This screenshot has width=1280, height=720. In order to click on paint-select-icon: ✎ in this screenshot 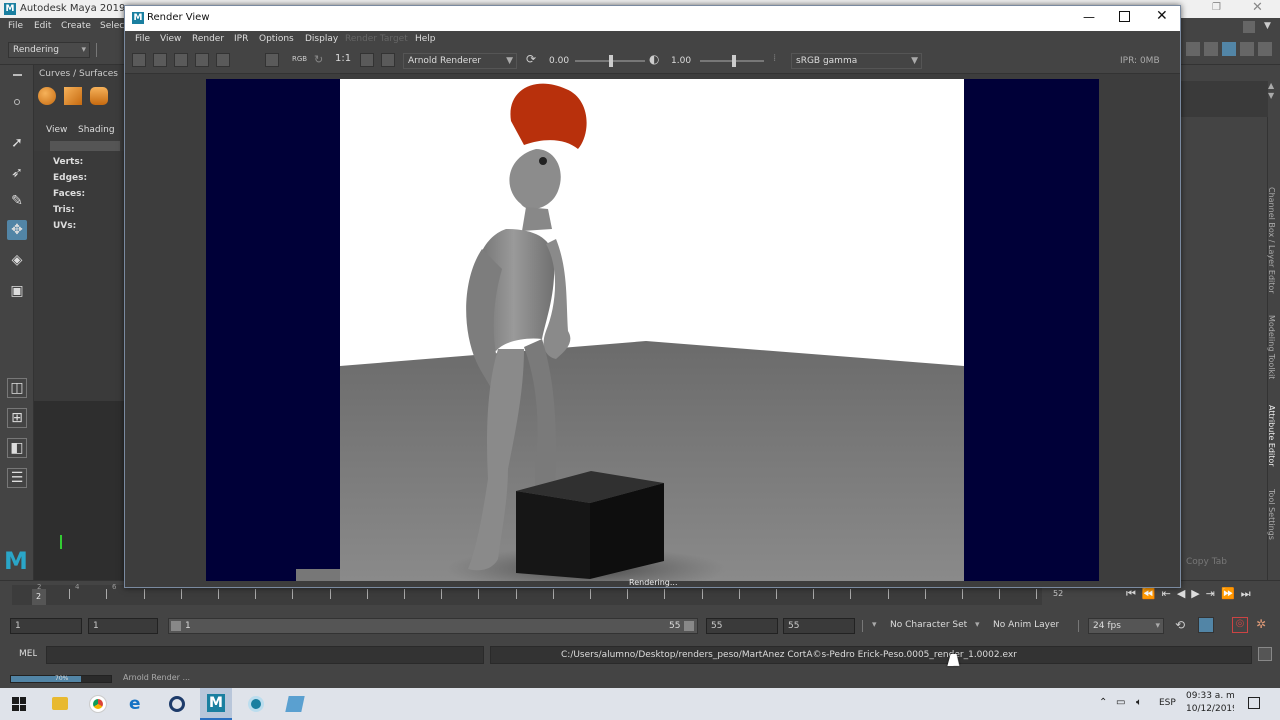, I will do `click(17, 201)`.